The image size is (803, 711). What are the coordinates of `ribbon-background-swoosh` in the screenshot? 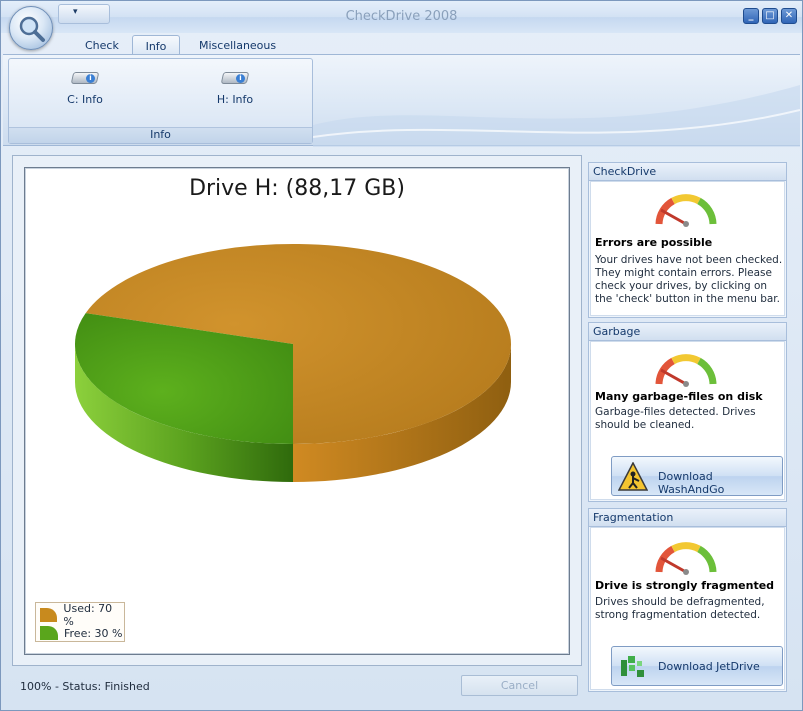 It's located at (556, 116).